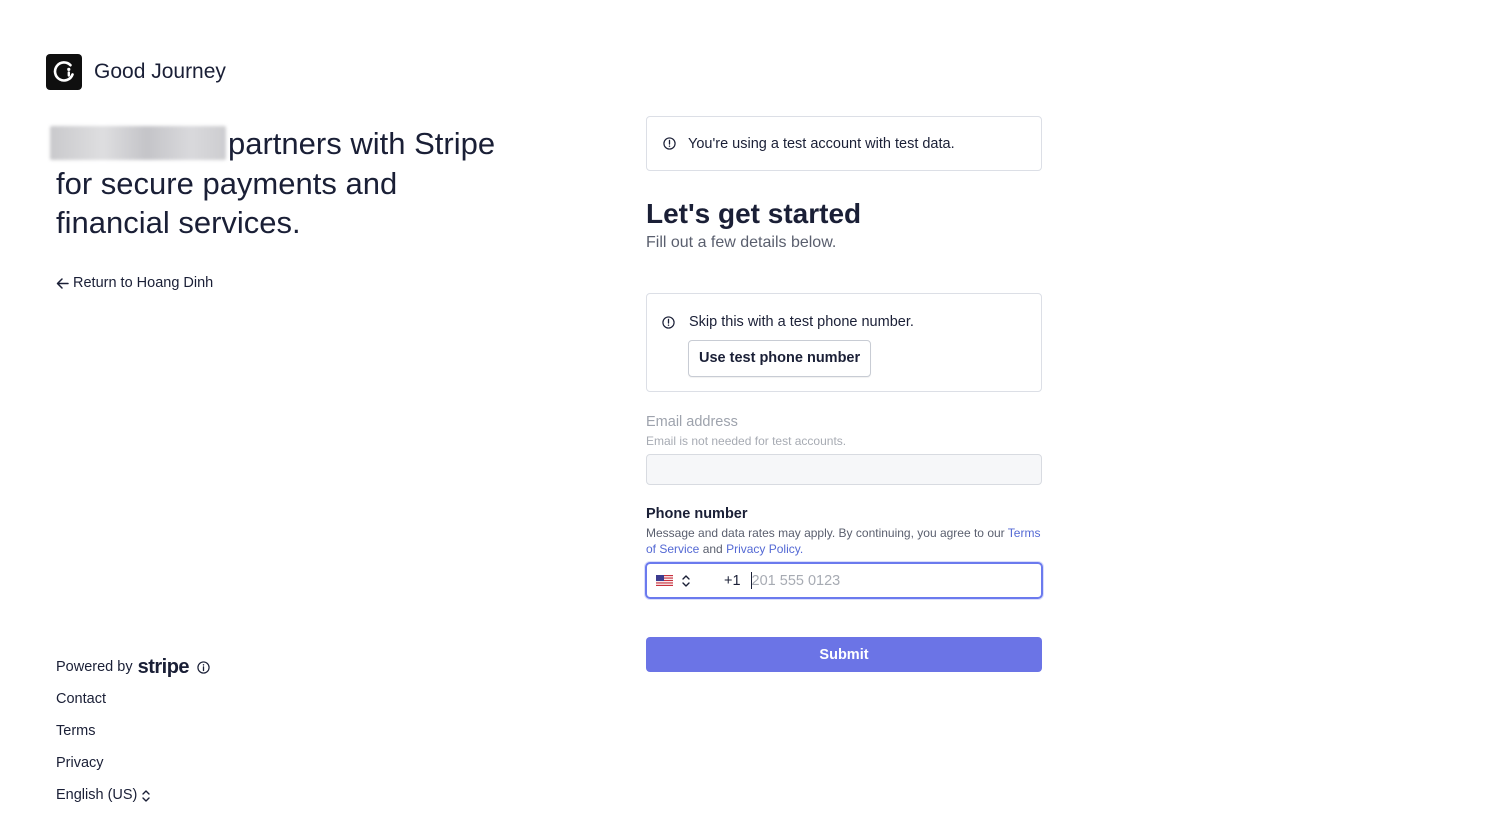 The width and height of the screenshot is (1491, 833). I want to click on brand: Good Journey, so click(136, 72).